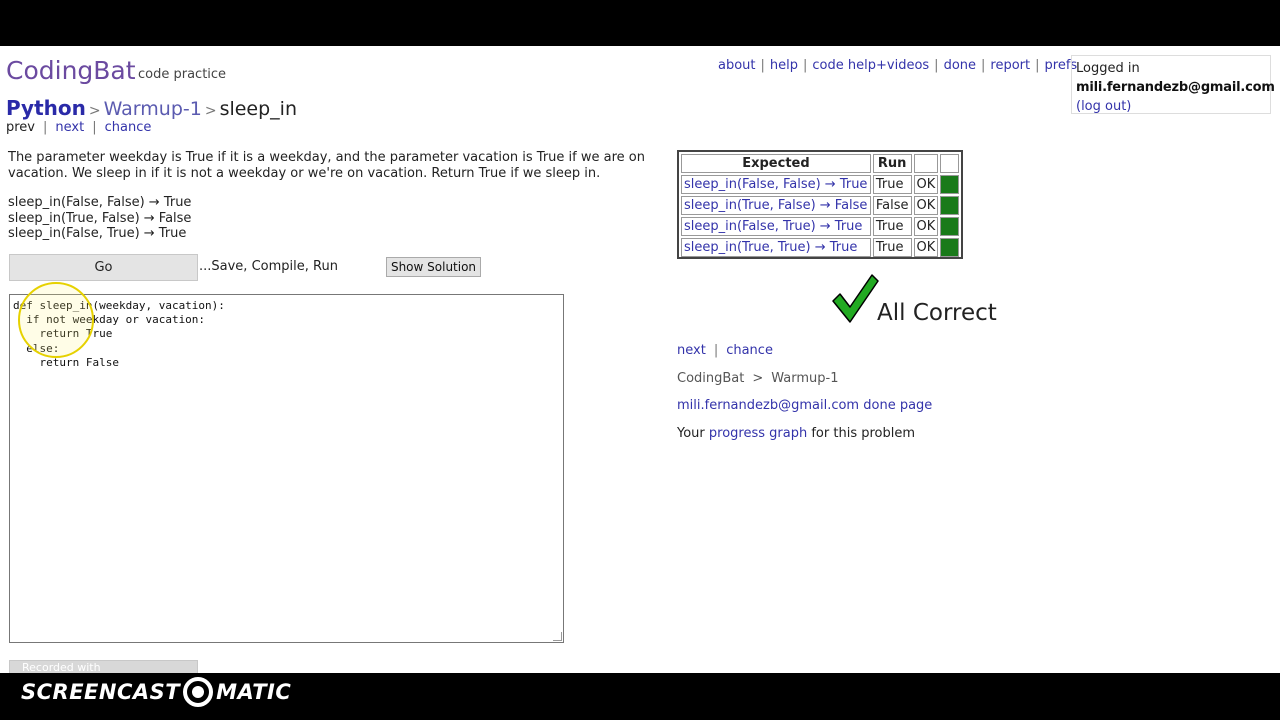 Image resolution: width=1280 pixels, height=720 pixels. What do you see at coordinates (725, 350) in the screenshot?
I see `after-nav: next | chance` at bounding box center [725, 350].